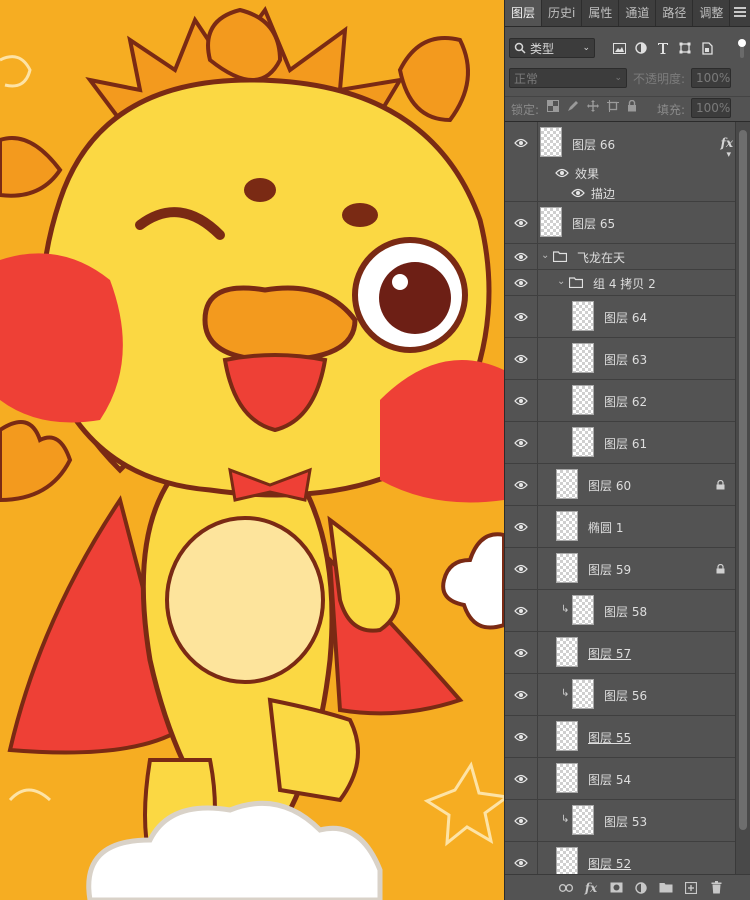 Image resolution: width=750 pixels, height=900 pixels. I want to click on tab-adjustments: 调整, so click(712, 13).